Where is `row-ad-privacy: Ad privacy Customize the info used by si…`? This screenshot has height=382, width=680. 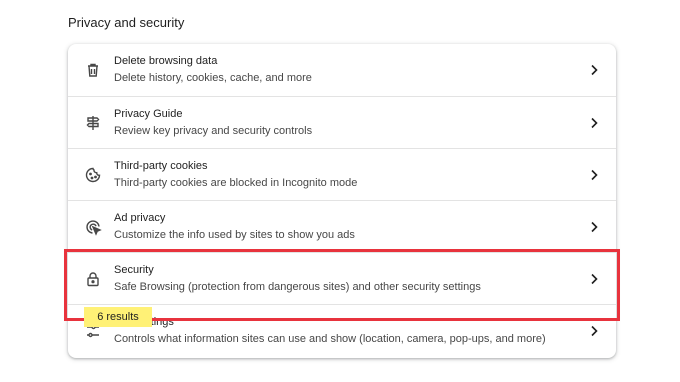 row-ad-privacy: Ad privacy Customize the info used by si… is located at coordinates (342, 226).